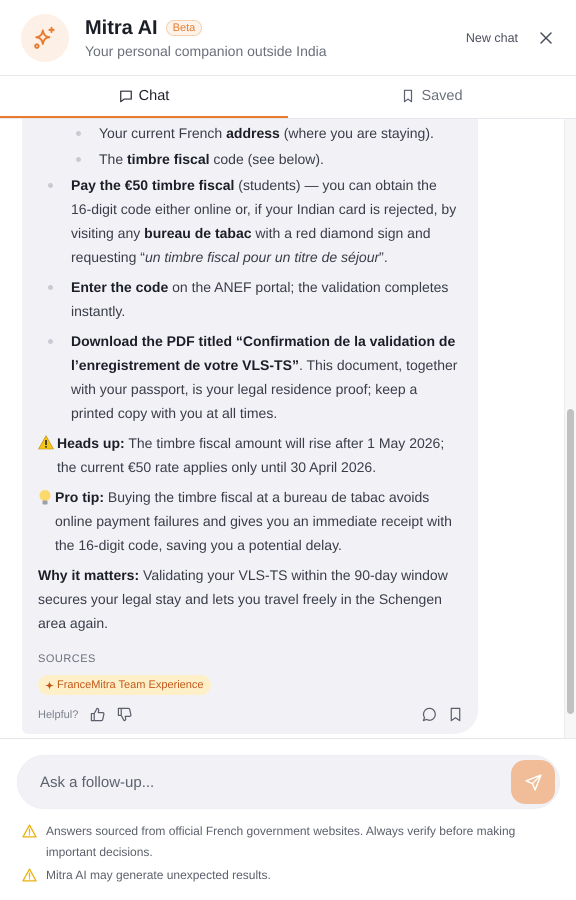 This screenshot has width=576, height=900. What do you see at coordinates (266, 133) in the screenshot?
I see `bullet-text: Your current French address (where you are staying).` at bounding box center [266, 133].